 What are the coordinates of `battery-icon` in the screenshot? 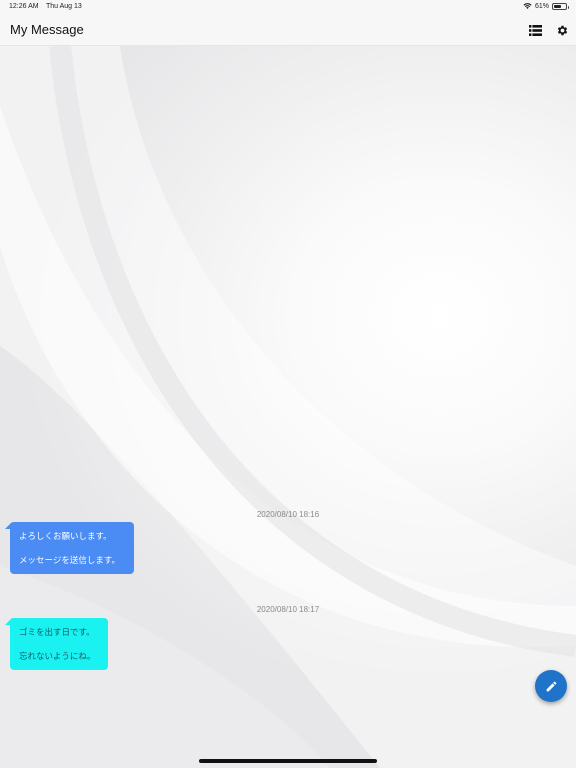 It's located at (560, 6).